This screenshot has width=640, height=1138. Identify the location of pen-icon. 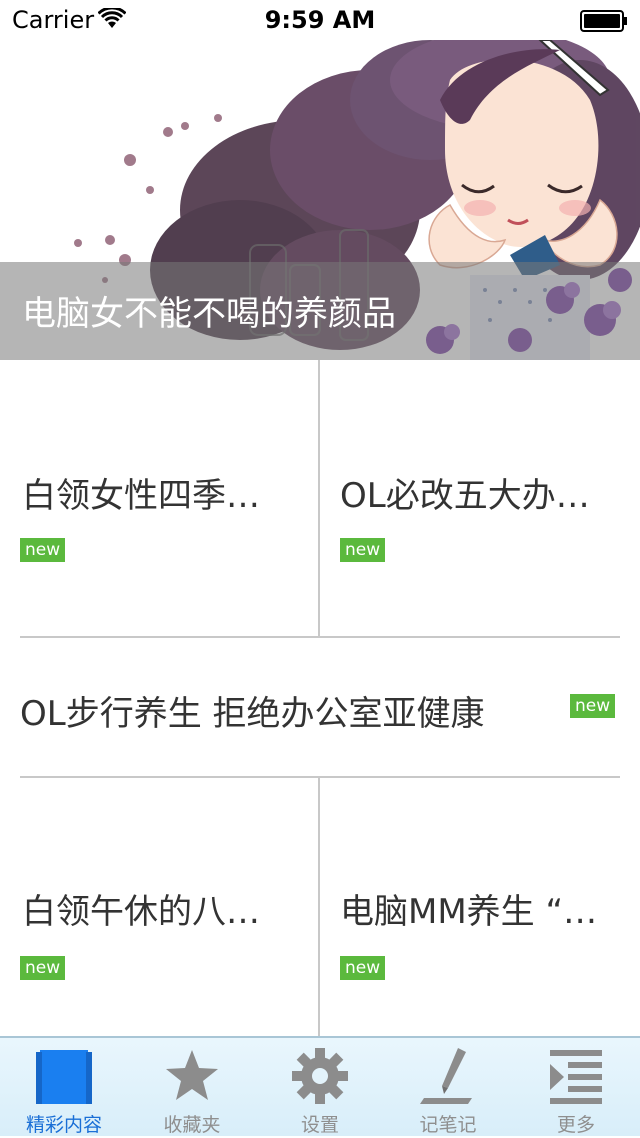
(446, 1076).